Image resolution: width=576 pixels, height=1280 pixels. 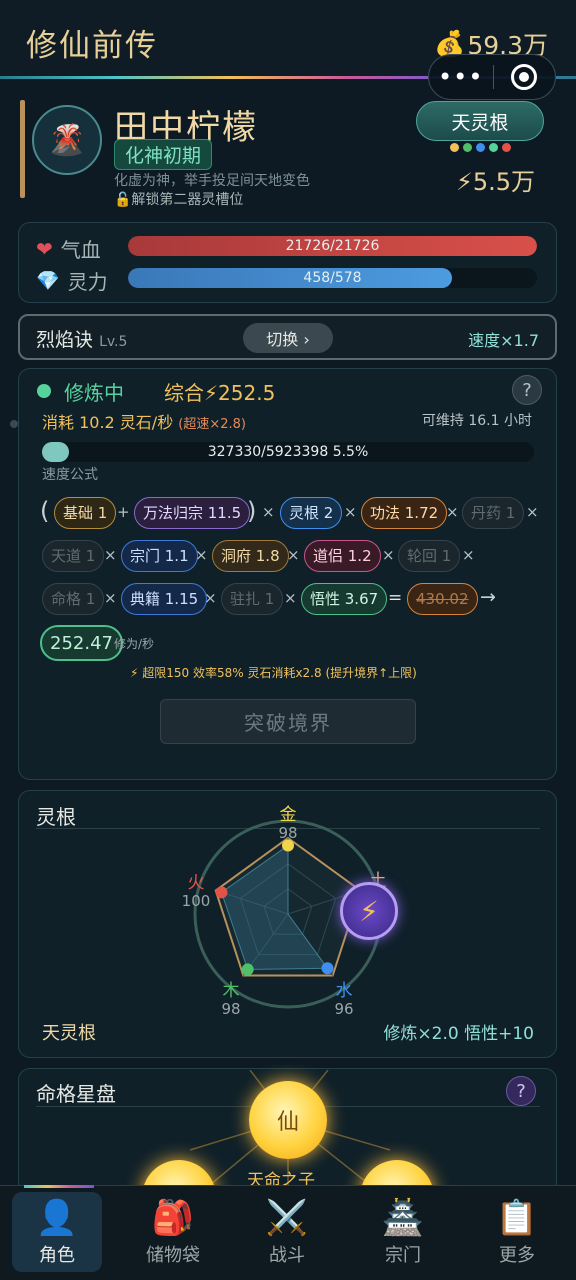 What do you see at coordinates (44, 391) in the screenshot?
I see `status-dot` at bounding box center [44, 391].